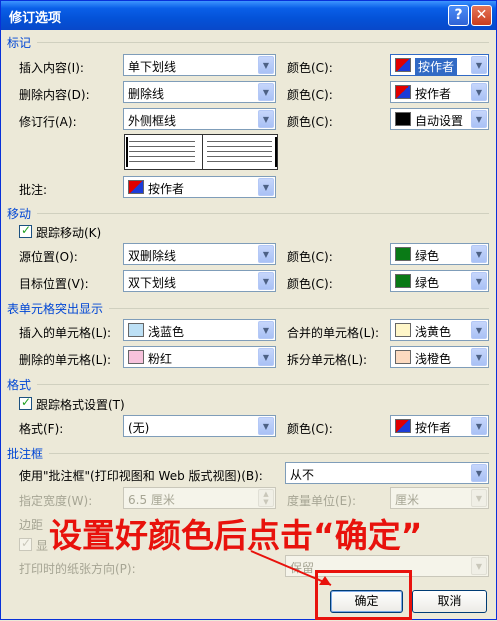 The image size is (497, 621). I want to click on annotation-highlight-box, so click(363, 595).